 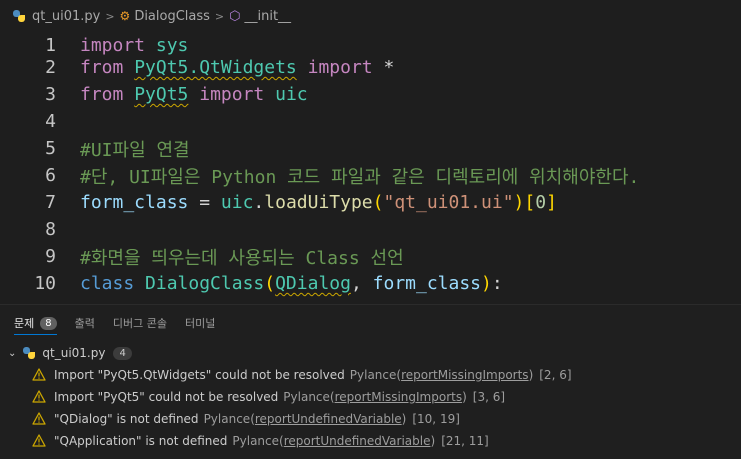 What do you see at coordinates (436, 419) in the screenshot?
I see `problem-position: [10, 19]` at bounding box center [436, 419].